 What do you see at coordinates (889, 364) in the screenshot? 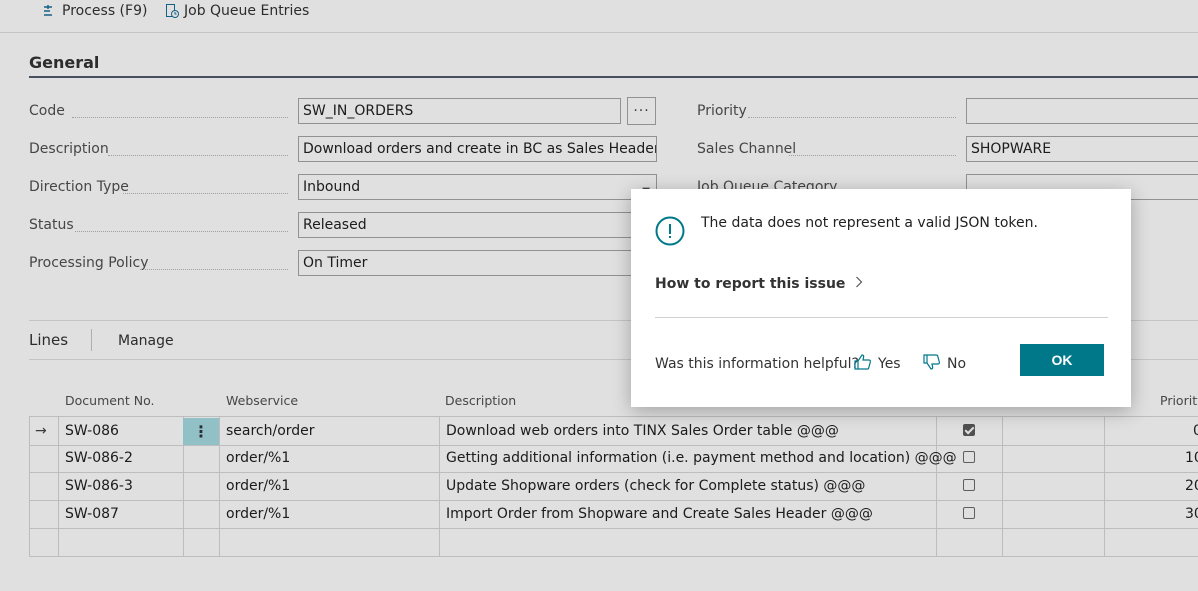
I see `yes-label: Yes` at bounding box center [889, 364].